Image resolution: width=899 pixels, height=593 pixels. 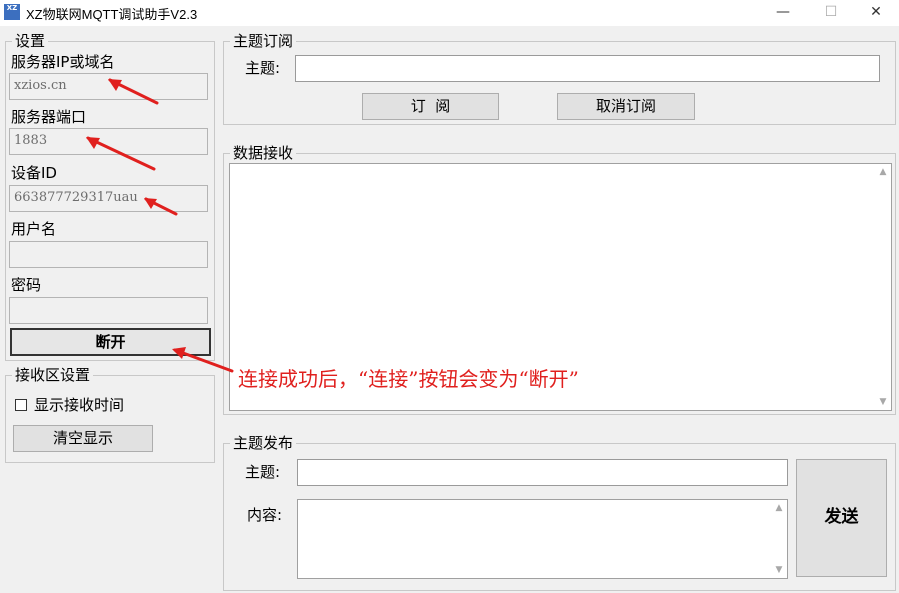 What do you see at coordinates (626, 106) in the screenshot?
I see `unsubscribe-button: 取消订阅` at bounding box center [626, 106].